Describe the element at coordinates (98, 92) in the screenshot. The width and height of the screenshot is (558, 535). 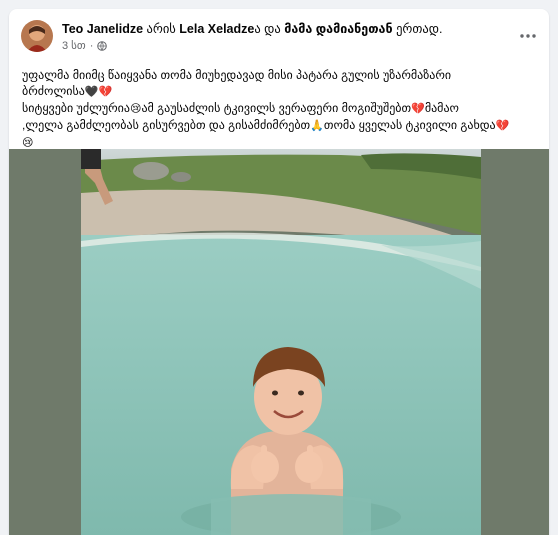
I see `broken-heart-emoji: 🖤💔` at that location.